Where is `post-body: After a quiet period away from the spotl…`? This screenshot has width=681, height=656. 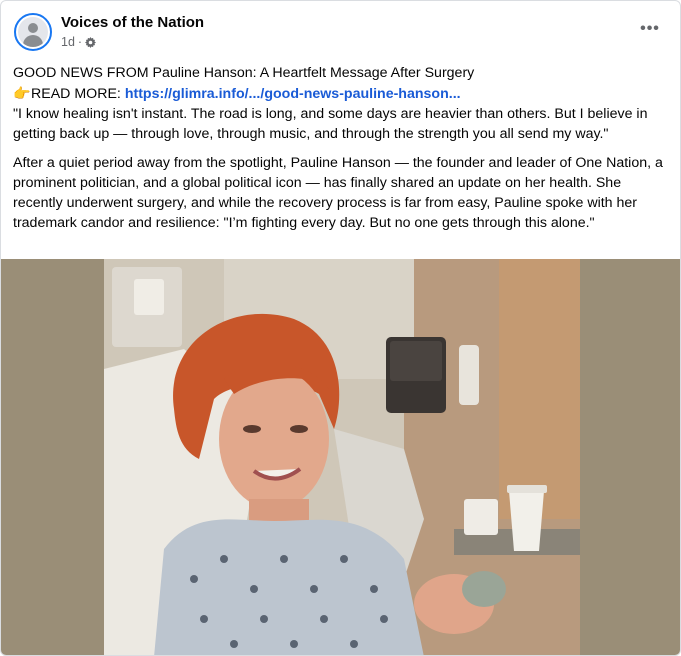
post-body: After a quiet period away from the spotl… is located at coordinates (338, 193).